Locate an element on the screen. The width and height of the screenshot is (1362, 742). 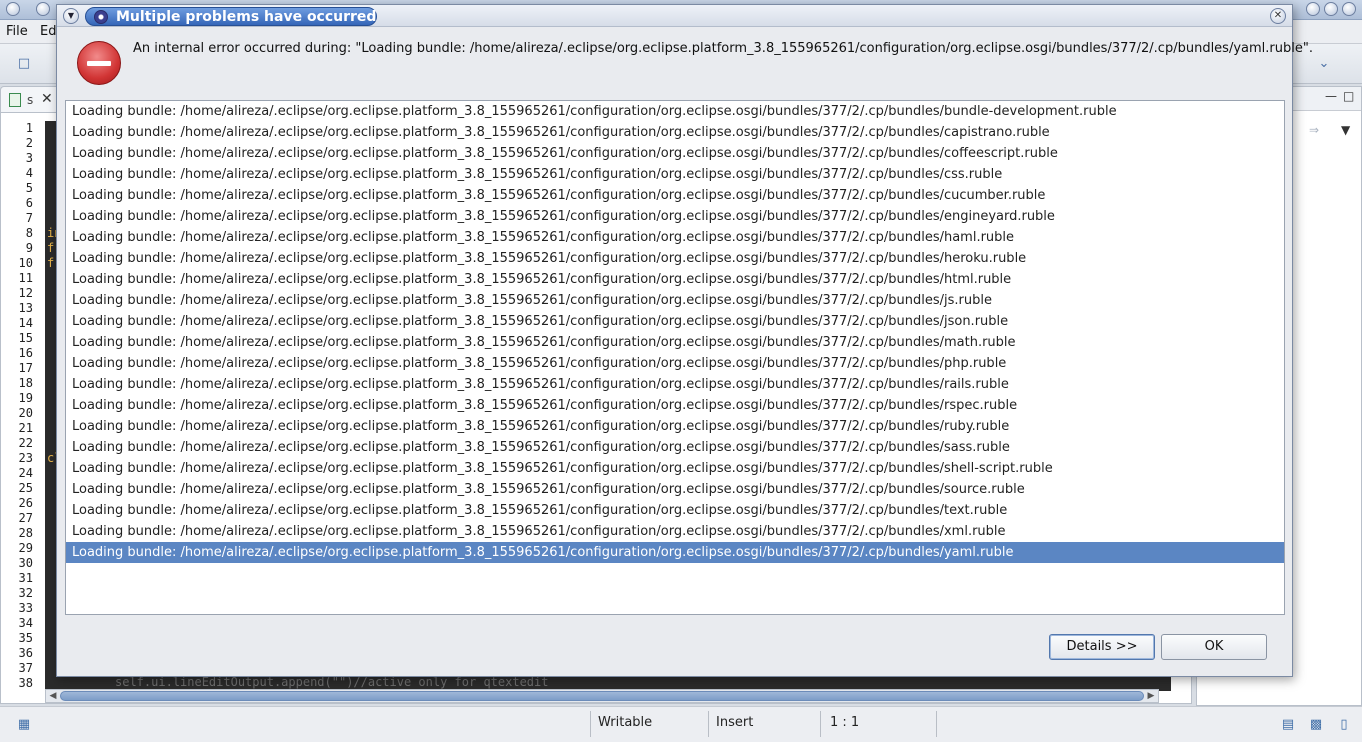
line-number: 36 is located at coordinates (25, 653).